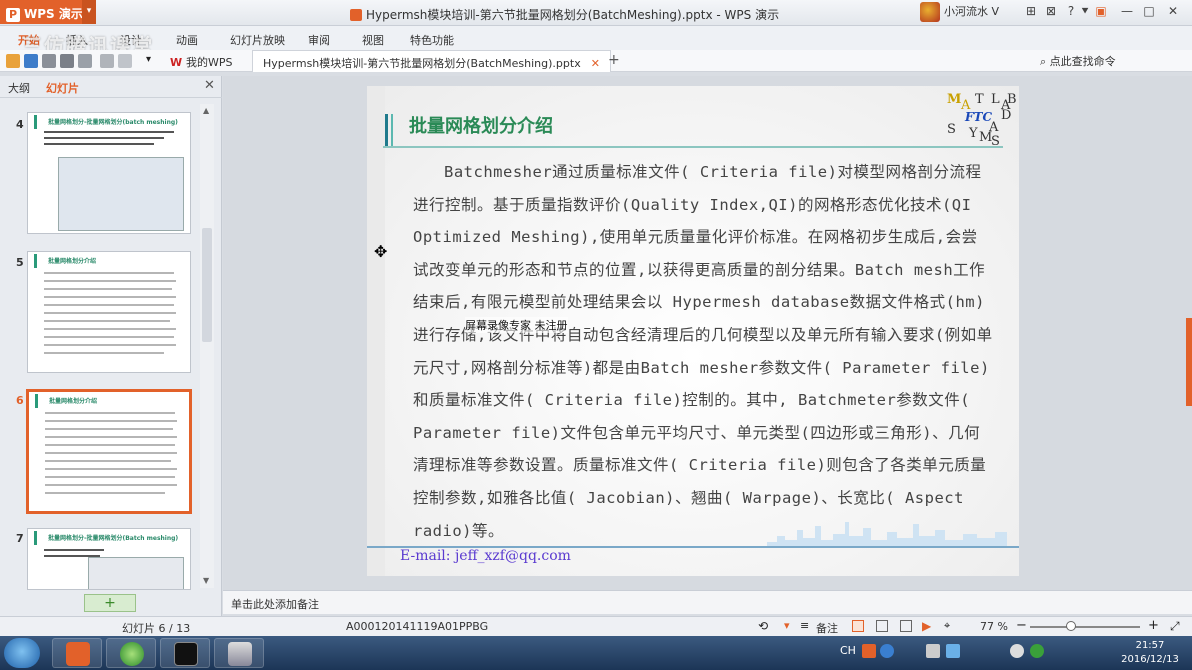  What do you see at coordinates (982, 120) in the screenshot?
I see `matlab-adams-logo: M A T L A B D S Y A M S FTC` at bounding box center [982, 120].